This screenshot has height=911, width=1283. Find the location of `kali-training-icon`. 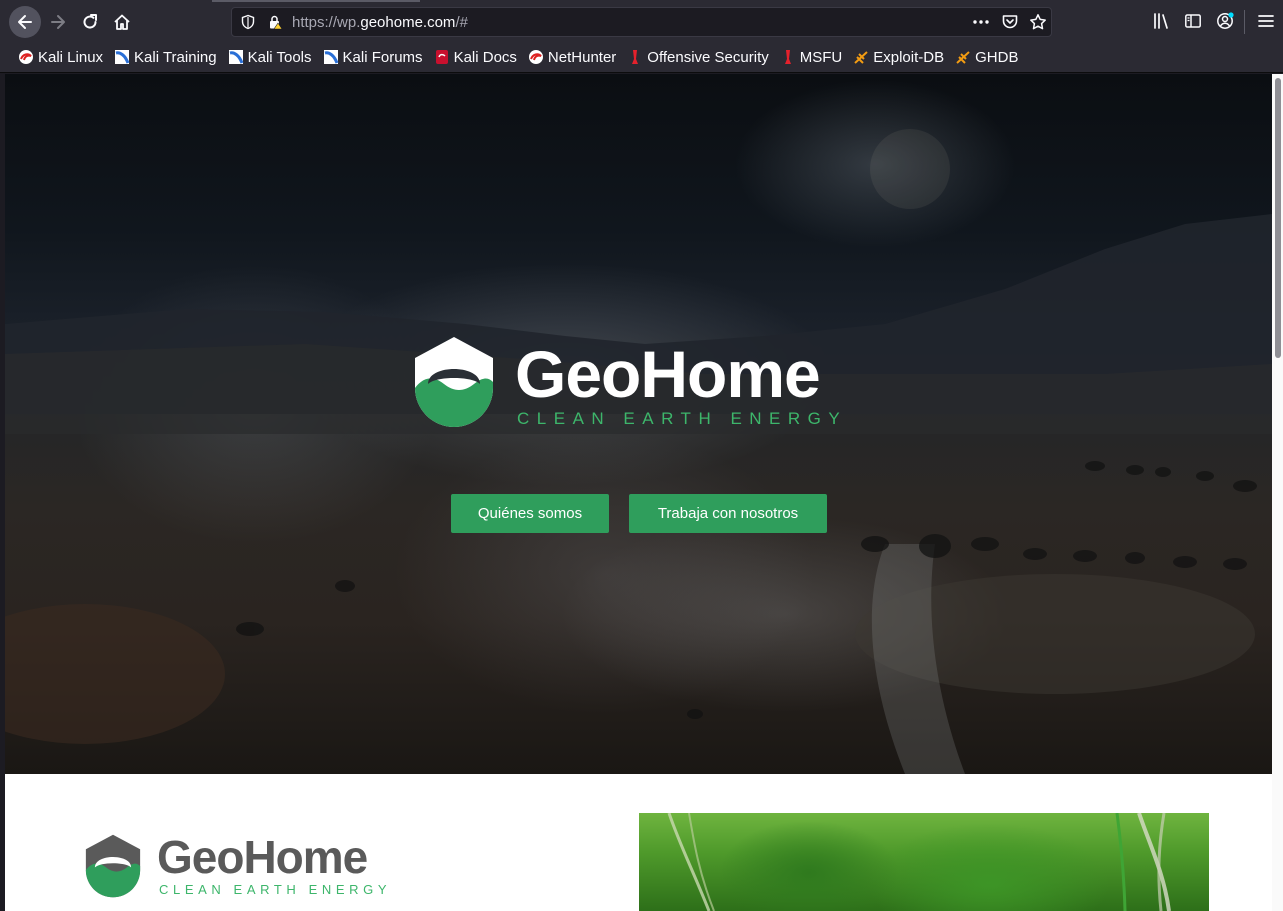

kali-training-icon is located at coordinates (122, 57).